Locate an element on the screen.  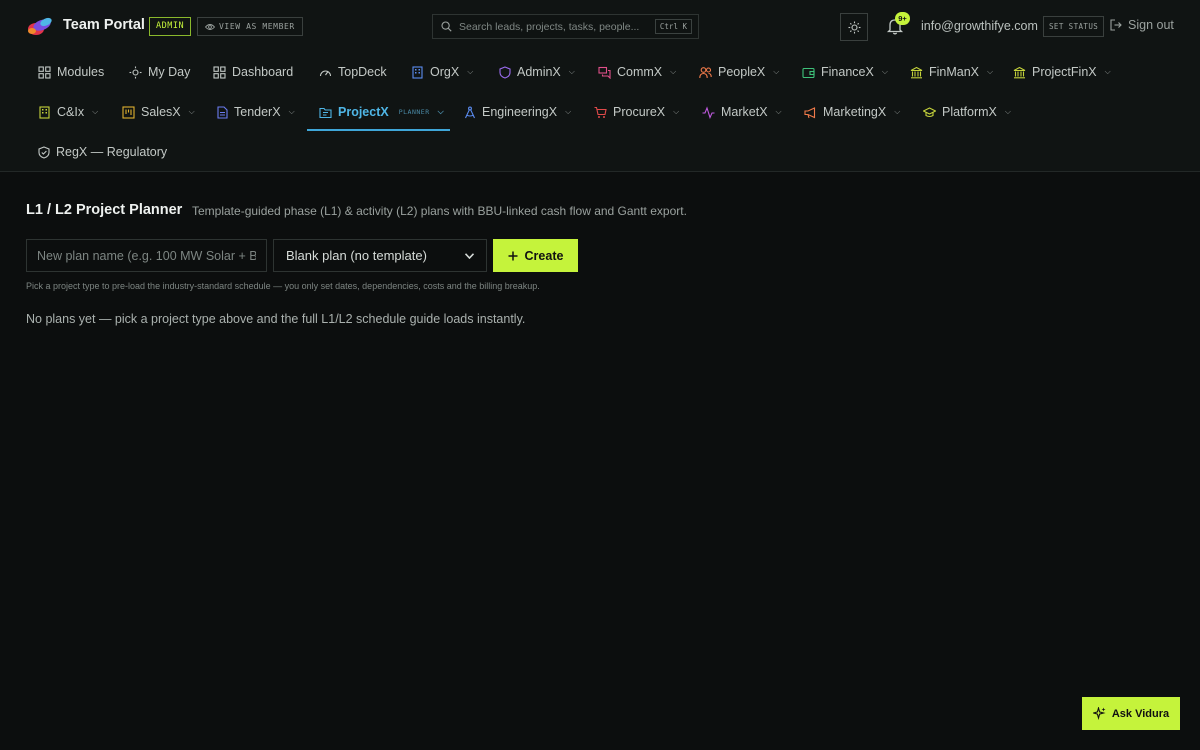
create-plan-button: Create is located at coordinates (535, 255).